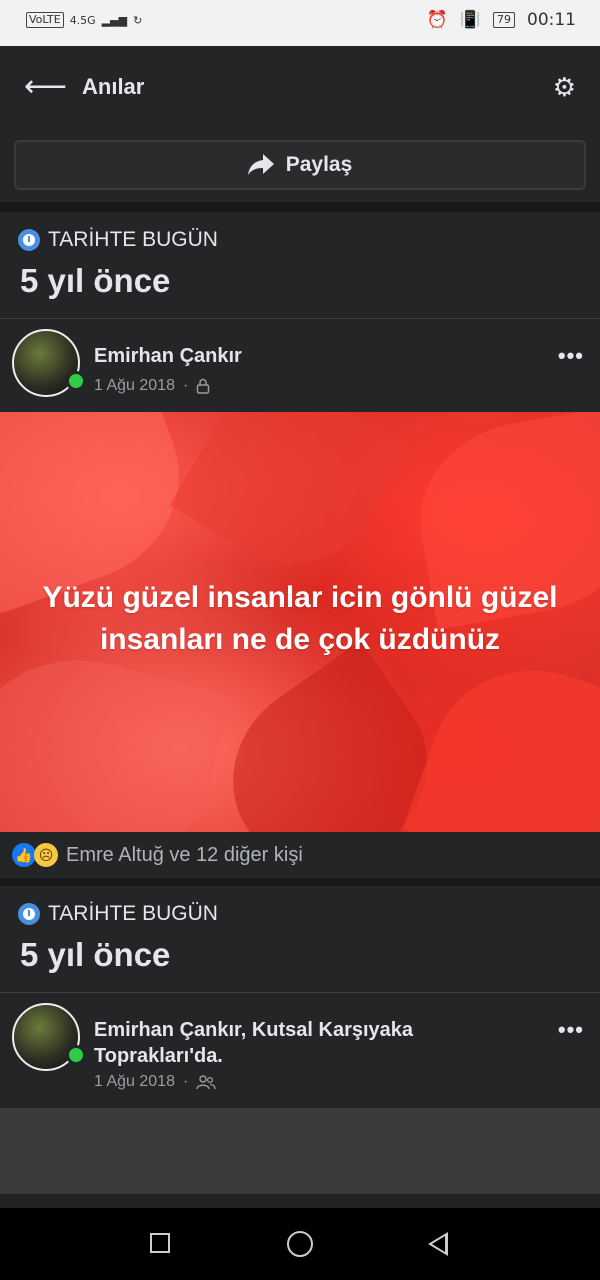 The image size is (600, 1280). I want to click on gear-icon: ⚙, so click(564, 87).